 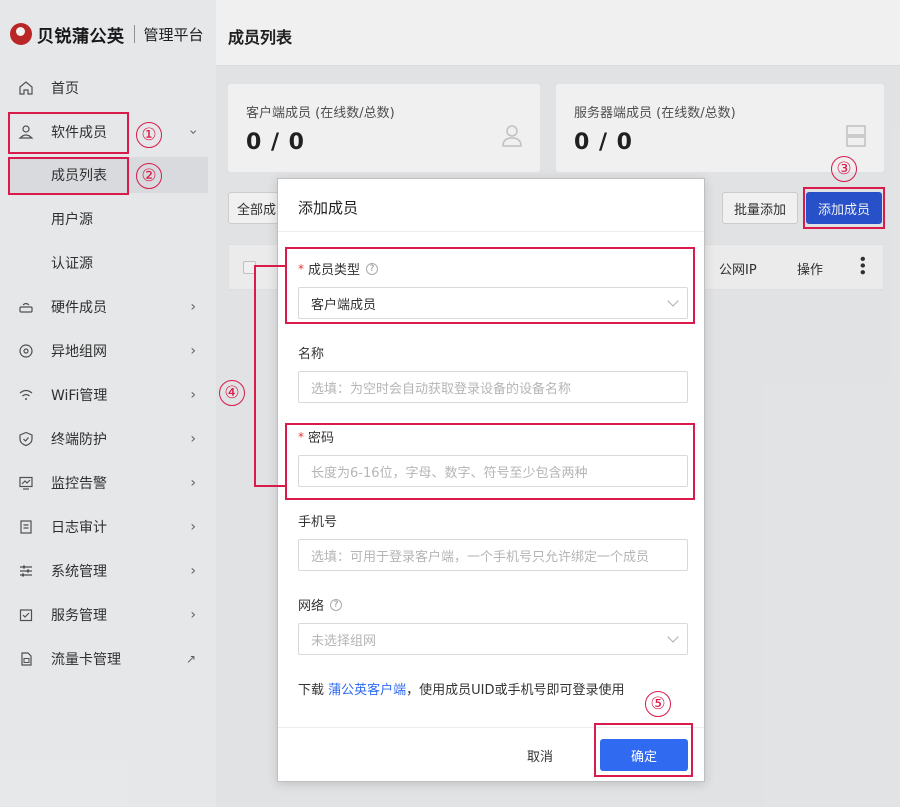 I want to click on annotation-number-4: ④, so click(x=232, y=393).